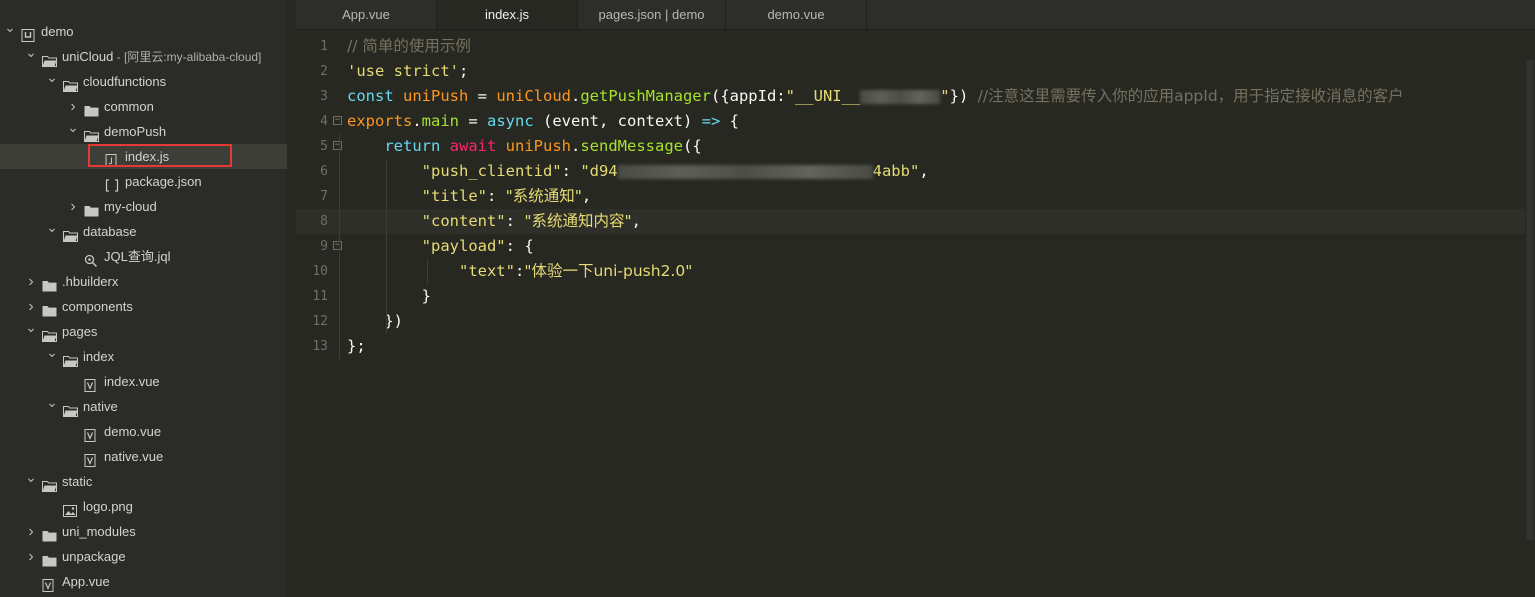 This screenshot has width=1535, height=597. Describe the element at coordinates (143, 56) in the screenshot. I see `tree-item: ⌄ uniCloud - [阿里云:my-alibaba-cloud]` at that location.